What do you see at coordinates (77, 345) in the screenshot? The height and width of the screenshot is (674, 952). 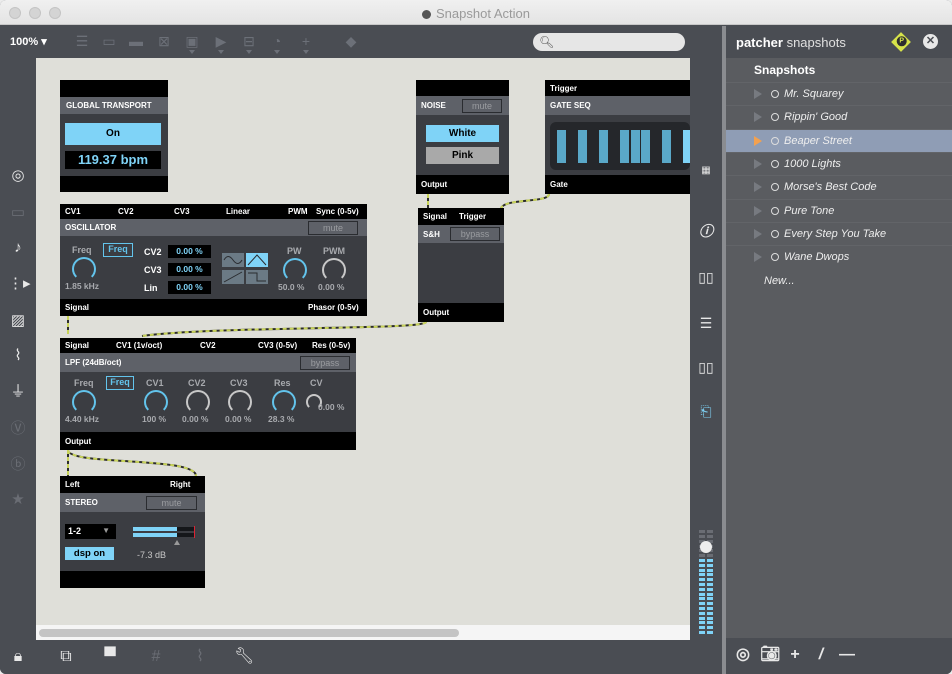 I see `inlet-signal: Signal` at bounding box center [77, 345].